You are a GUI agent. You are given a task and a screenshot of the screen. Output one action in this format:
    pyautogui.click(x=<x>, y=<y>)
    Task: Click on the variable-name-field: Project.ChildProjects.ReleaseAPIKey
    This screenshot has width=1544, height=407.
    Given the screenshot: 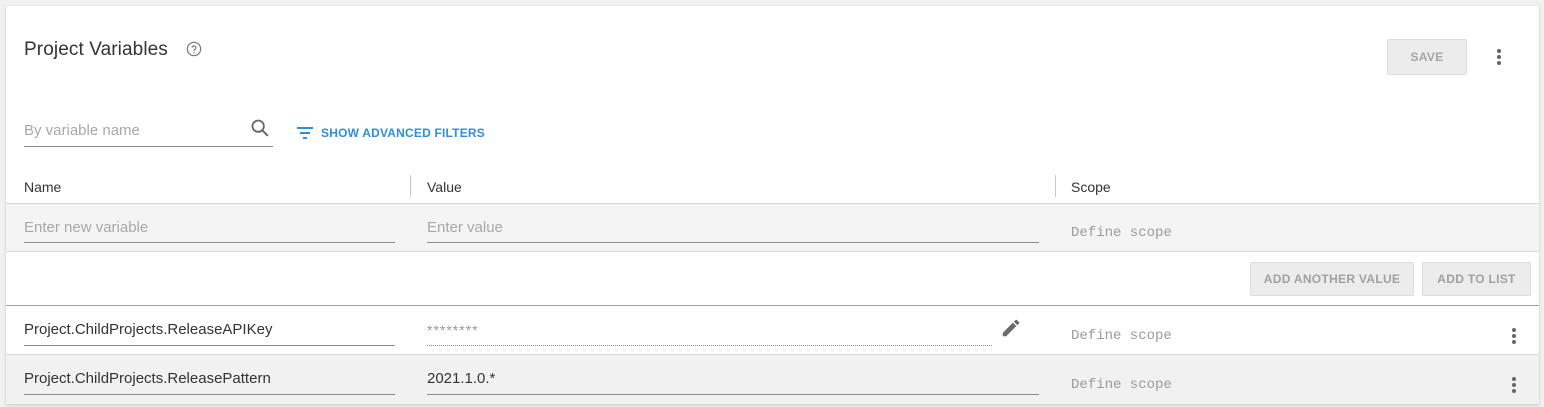 What is the action you would take?
    pyautogui.click(x=209, y=331)
    